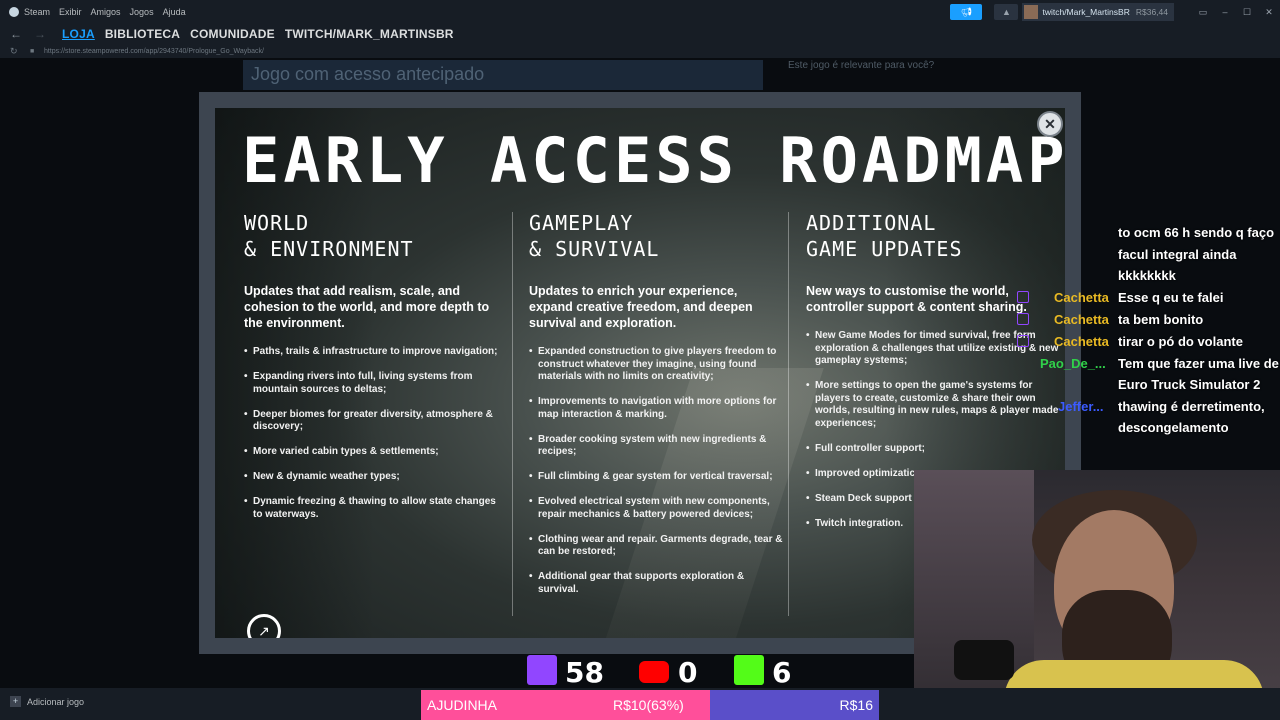 Image resolution: width=1280 pixels, height=720 pixels. What do you see at coordinates (1171, 297) in the screenshot?
I see `chat-message: Esse q eu te falei` at bounding box center [1171, 297].